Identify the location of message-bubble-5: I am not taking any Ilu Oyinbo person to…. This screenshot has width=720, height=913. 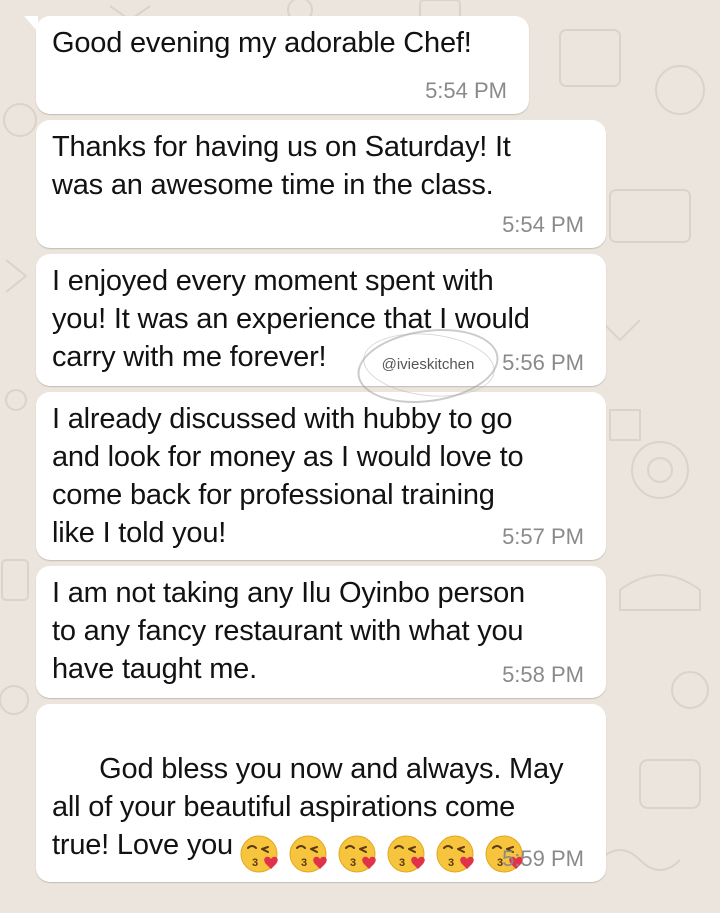
(321, 632).